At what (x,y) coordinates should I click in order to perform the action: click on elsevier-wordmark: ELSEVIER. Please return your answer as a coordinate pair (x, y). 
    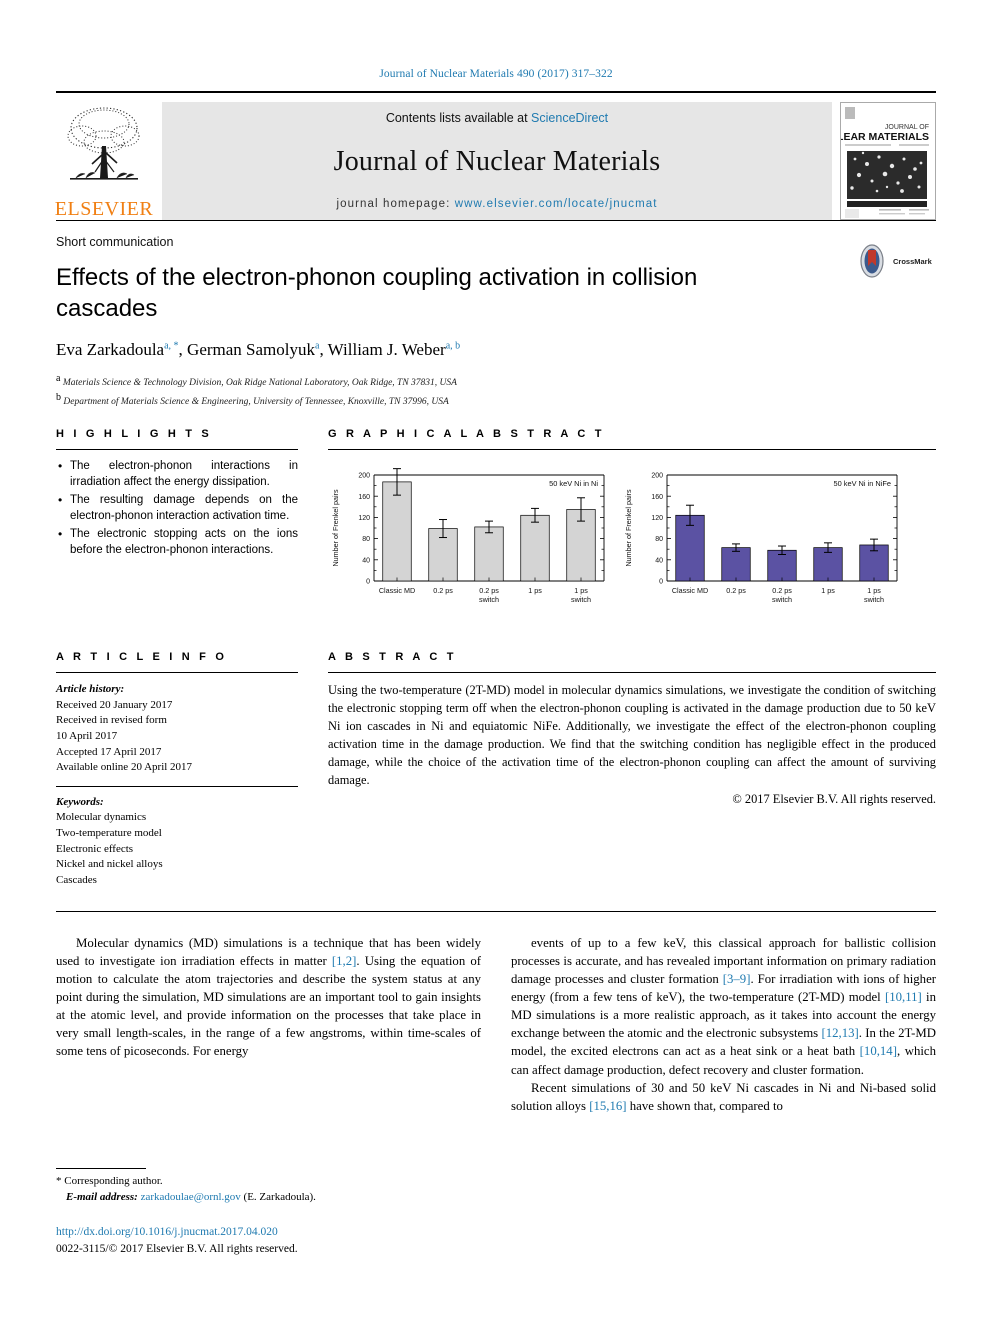
    Looking at the image, I should click on (104, 209).